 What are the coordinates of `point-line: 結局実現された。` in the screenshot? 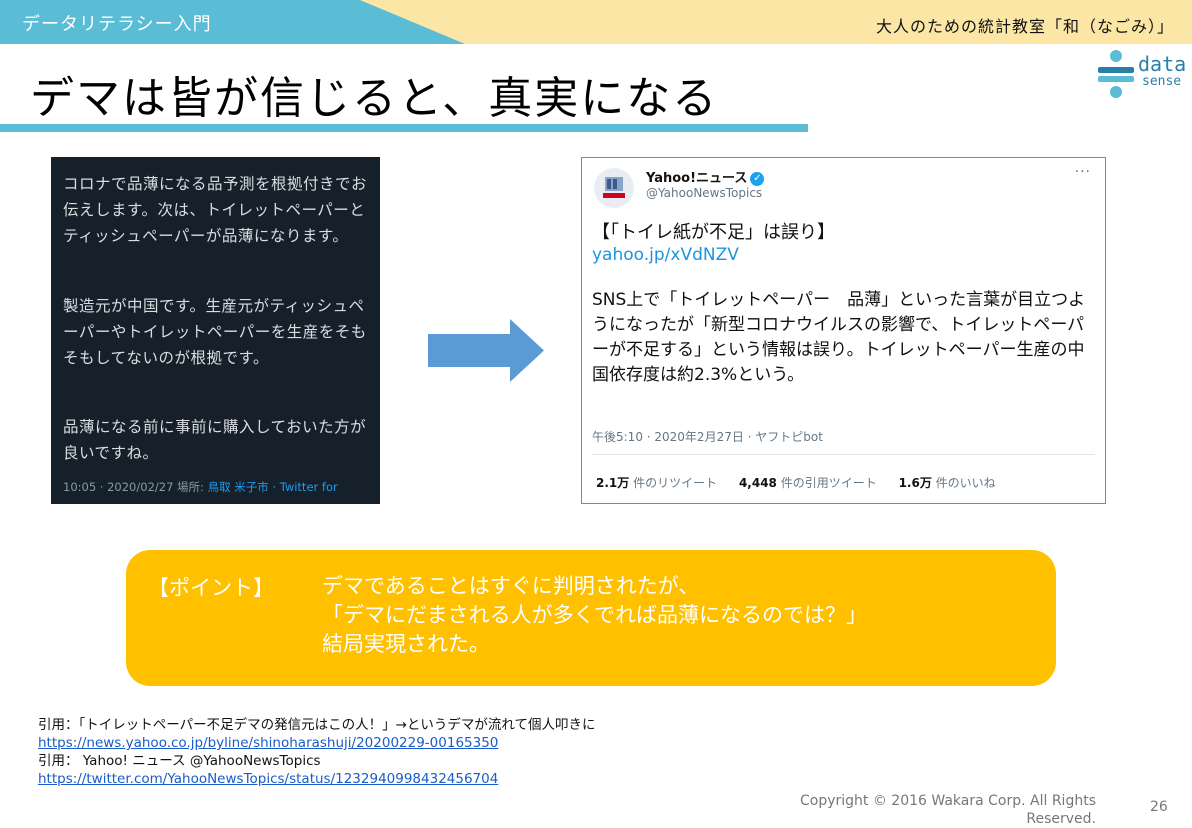 It's located at (406, 644).